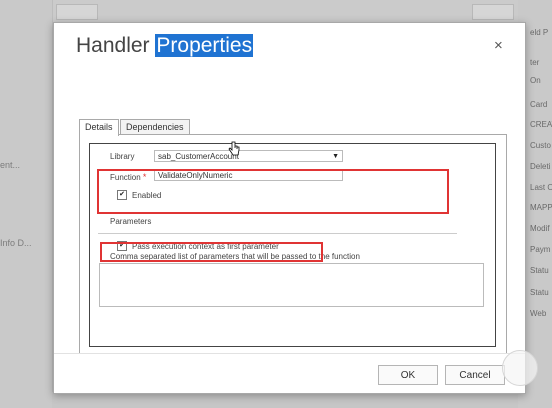  Describe the element at coordinates (285, 400) in the screenshot. I see `background-footer` at that location.